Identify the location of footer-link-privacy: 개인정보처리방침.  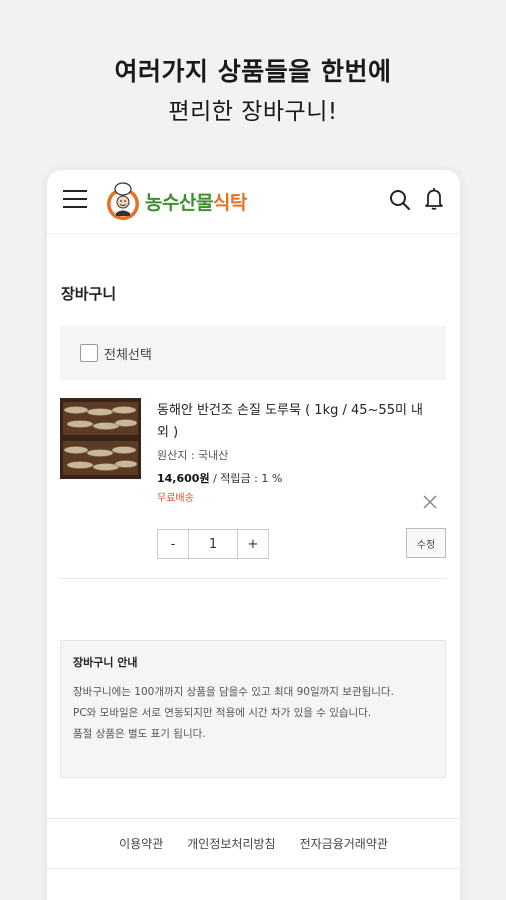
(231, 843).